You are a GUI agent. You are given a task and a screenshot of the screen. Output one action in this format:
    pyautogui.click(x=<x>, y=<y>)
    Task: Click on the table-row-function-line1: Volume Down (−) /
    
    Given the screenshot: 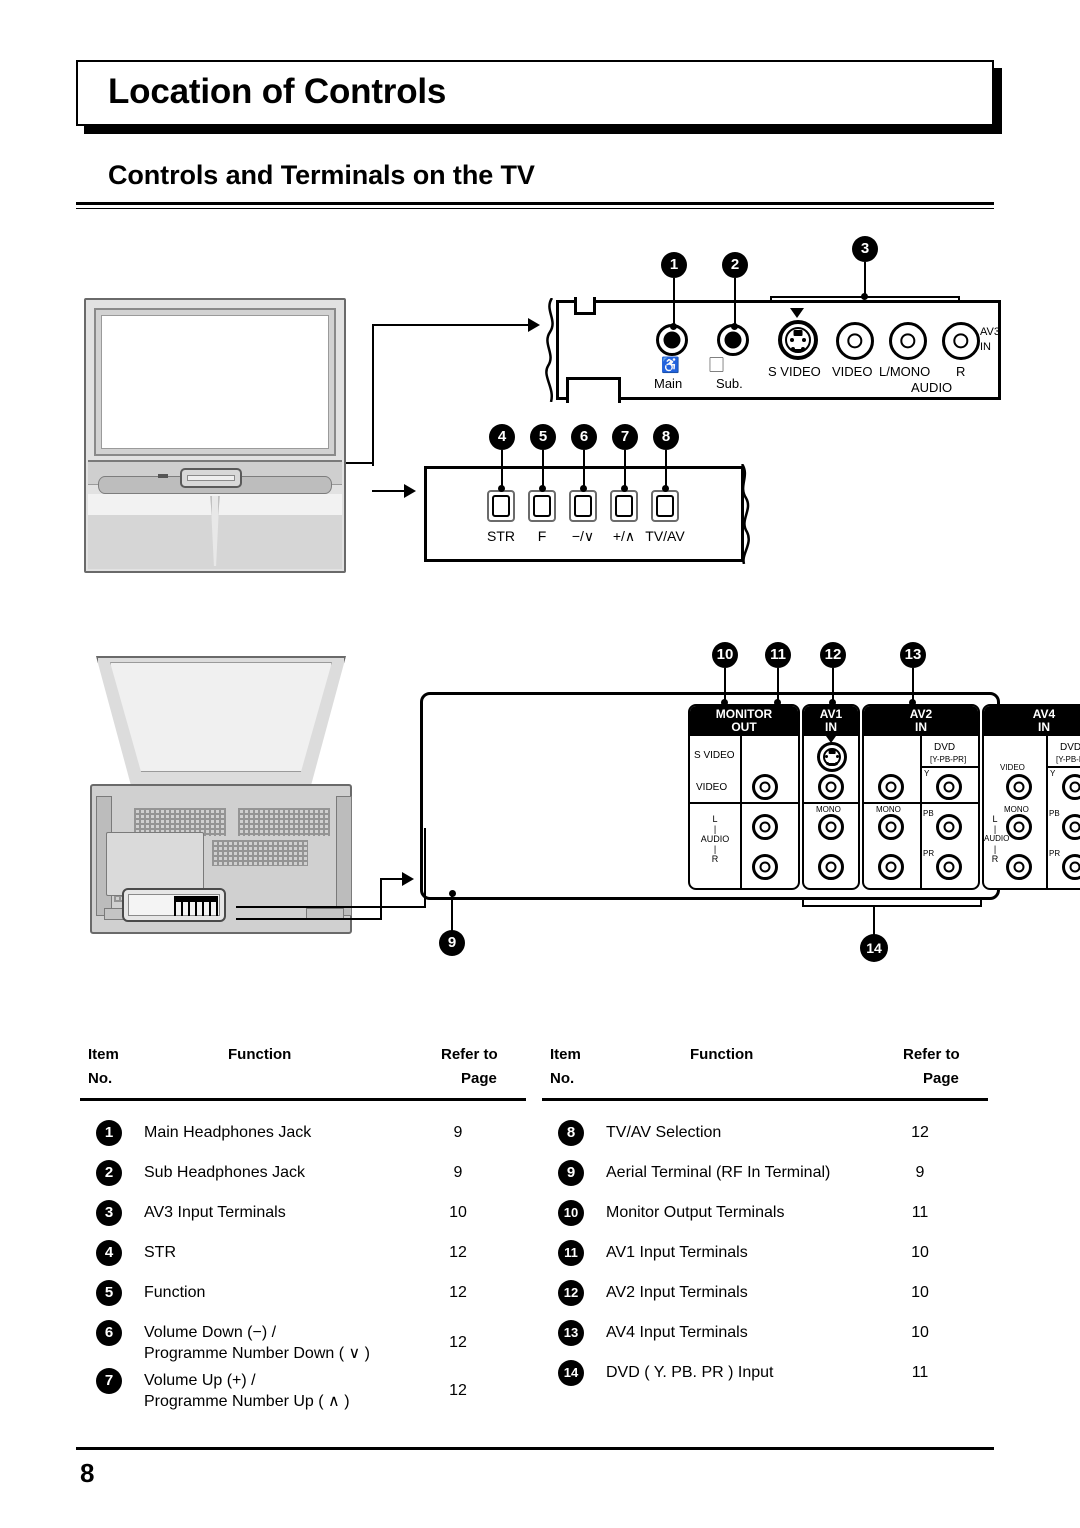 What is the action you would take?
    pyautogui.click(x=210, y=1332)
    